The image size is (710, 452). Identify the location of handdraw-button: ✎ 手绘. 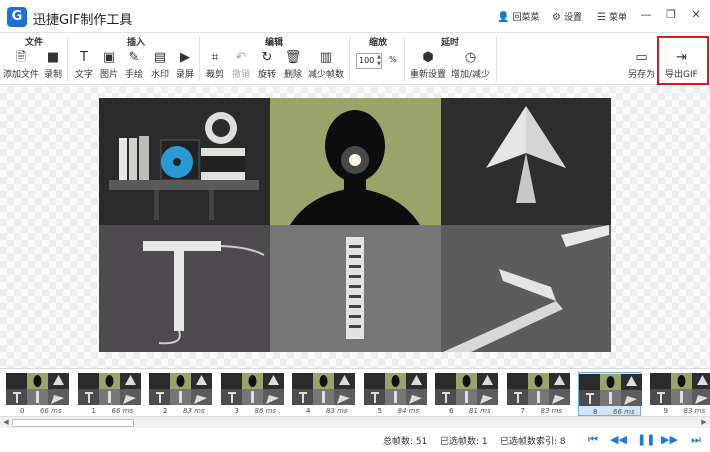
(134, 65).